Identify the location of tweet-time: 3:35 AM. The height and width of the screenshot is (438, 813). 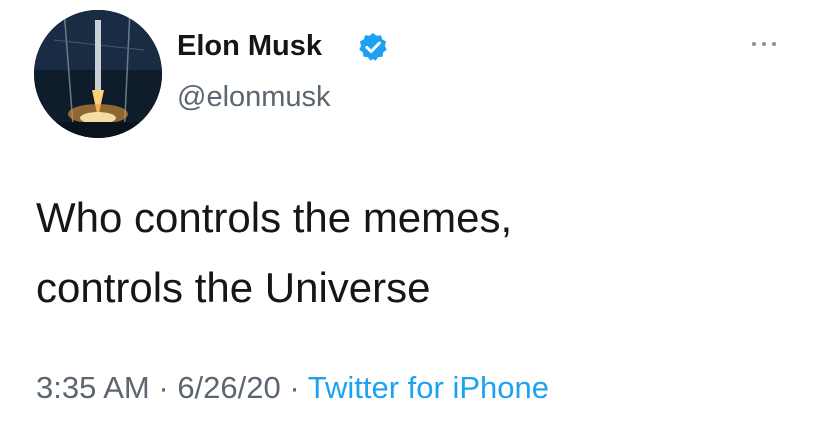
(93, 387).